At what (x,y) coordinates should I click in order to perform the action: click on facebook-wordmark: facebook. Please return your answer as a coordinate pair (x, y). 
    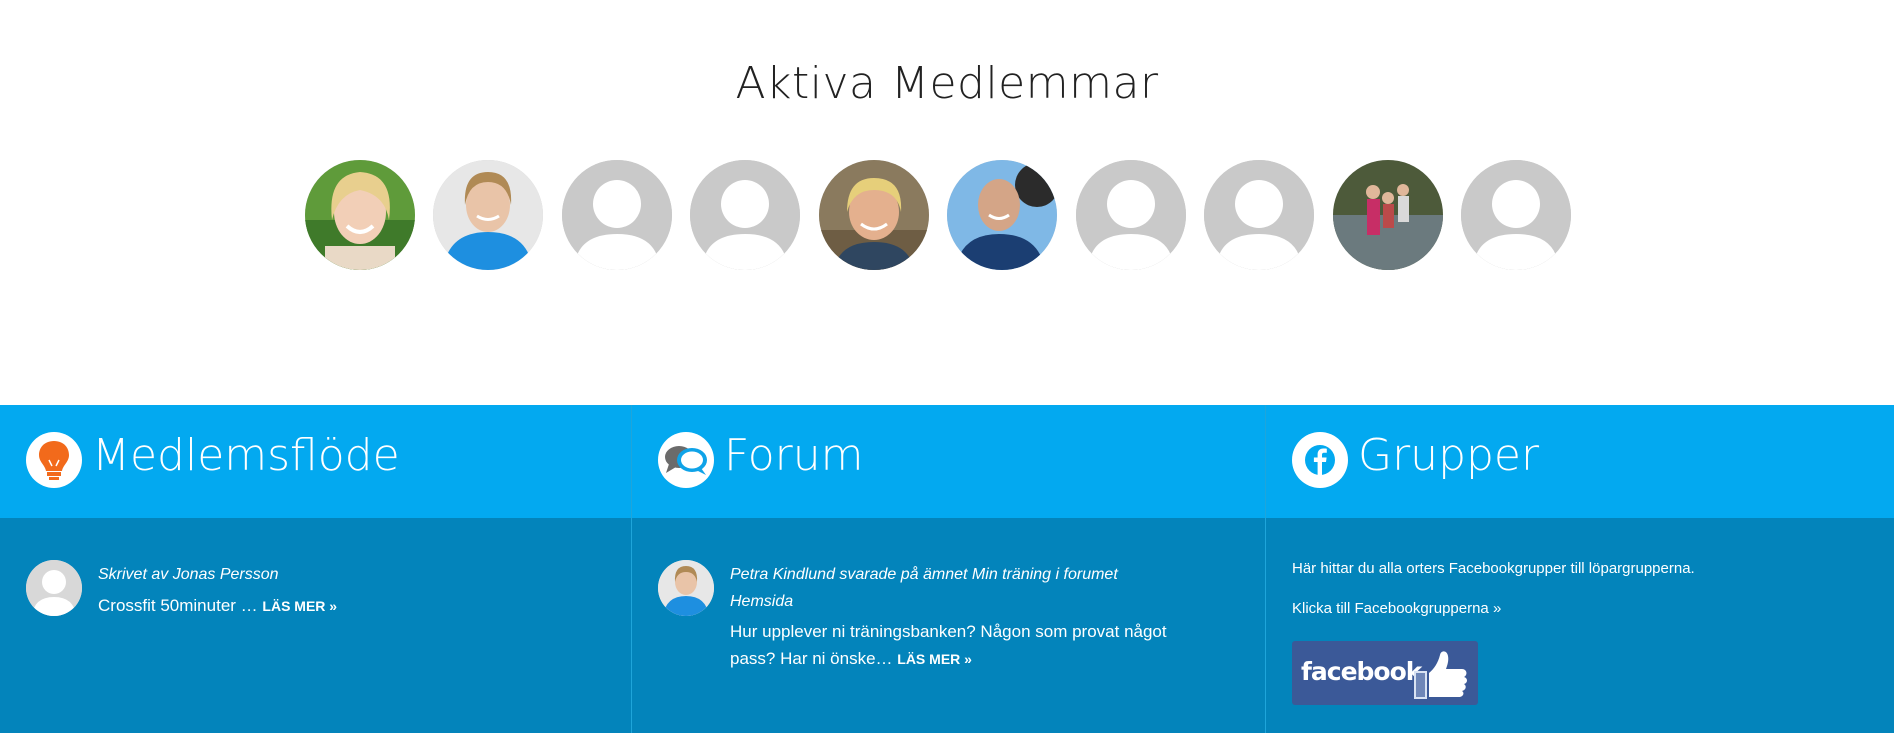
    Looking at the image, I should click on (1361, 671).